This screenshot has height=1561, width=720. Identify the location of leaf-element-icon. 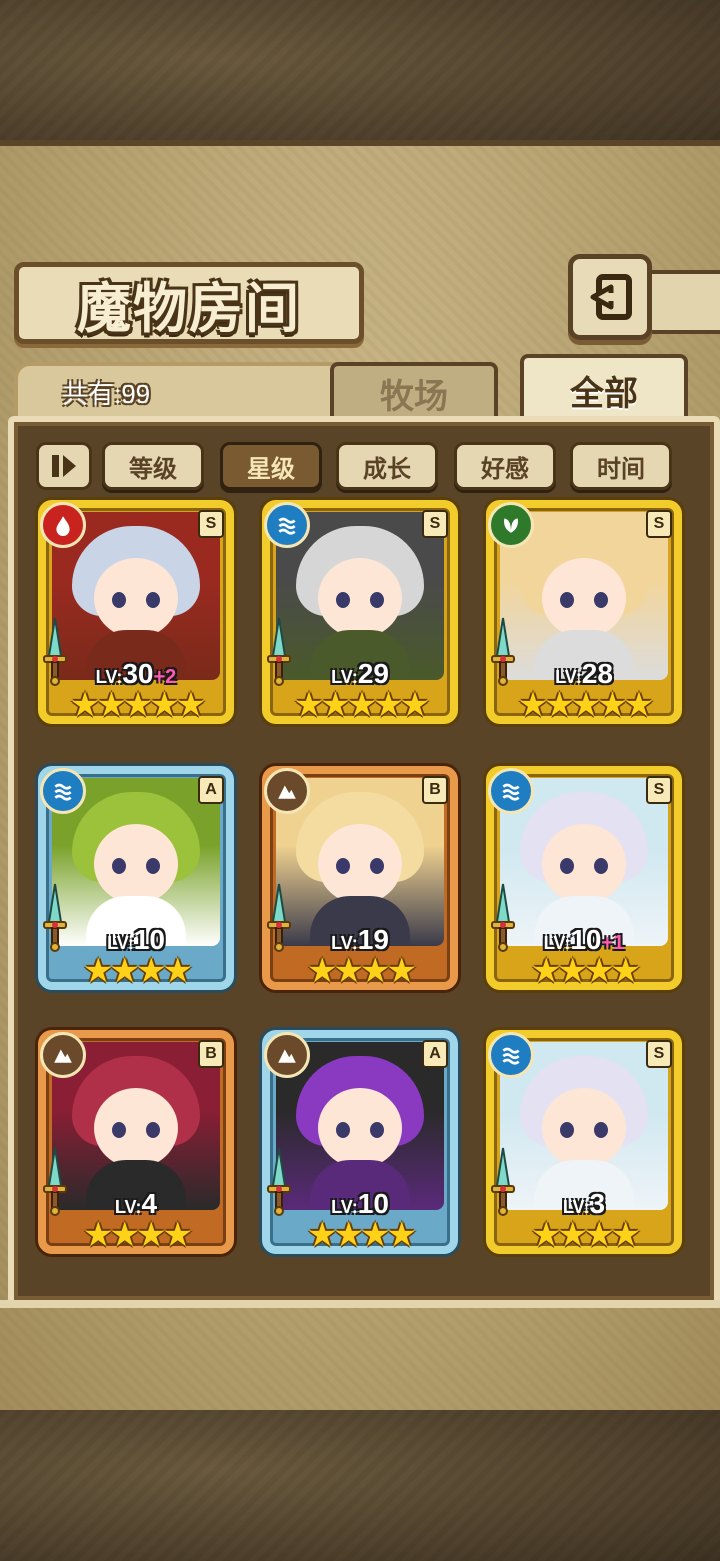
(511, 525).